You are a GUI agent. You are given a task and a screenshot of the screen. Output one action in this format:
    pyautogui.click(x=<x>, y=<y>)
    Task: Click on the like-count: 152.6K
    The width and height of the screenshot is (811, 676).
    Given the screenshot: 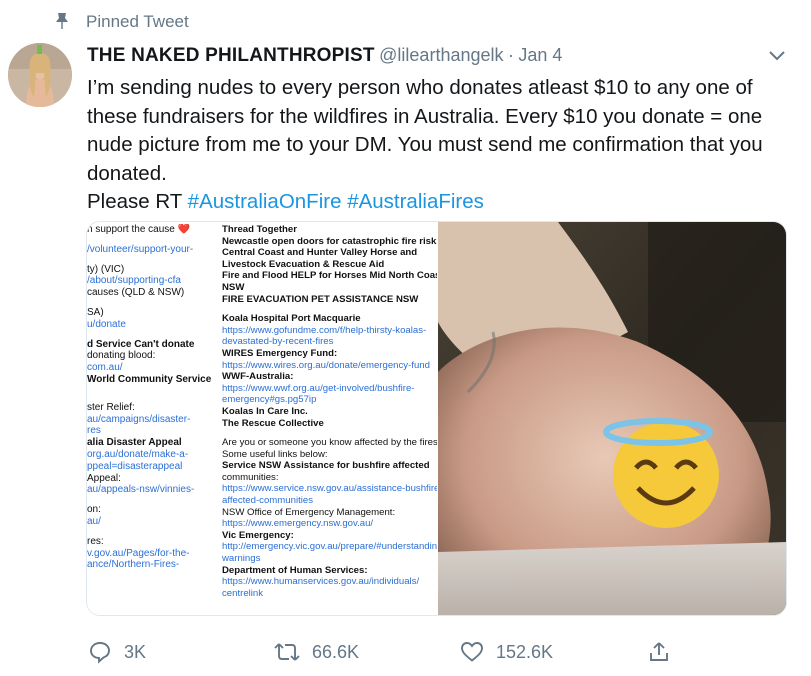 What is the action you would take?
    pyautogui.click(x=525, y=651)
    